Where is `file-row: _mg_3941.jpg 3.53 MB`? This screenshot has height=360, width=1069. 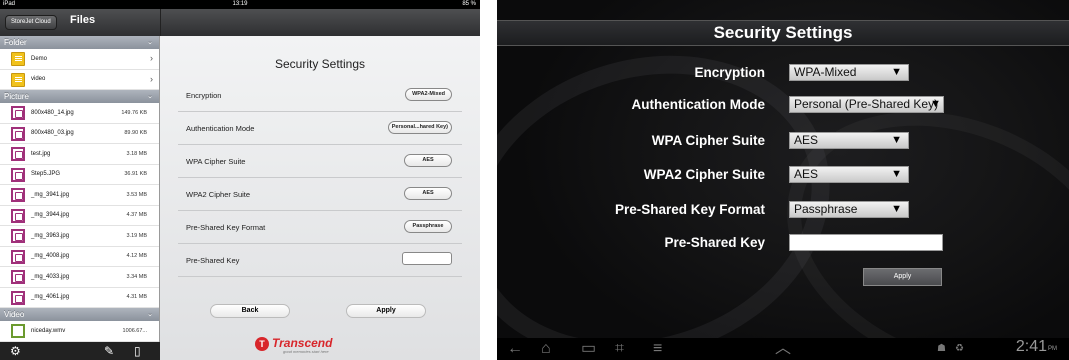 file-row: _mg_3941.jpg 3.53 MB is located at coordinates (79, 195).